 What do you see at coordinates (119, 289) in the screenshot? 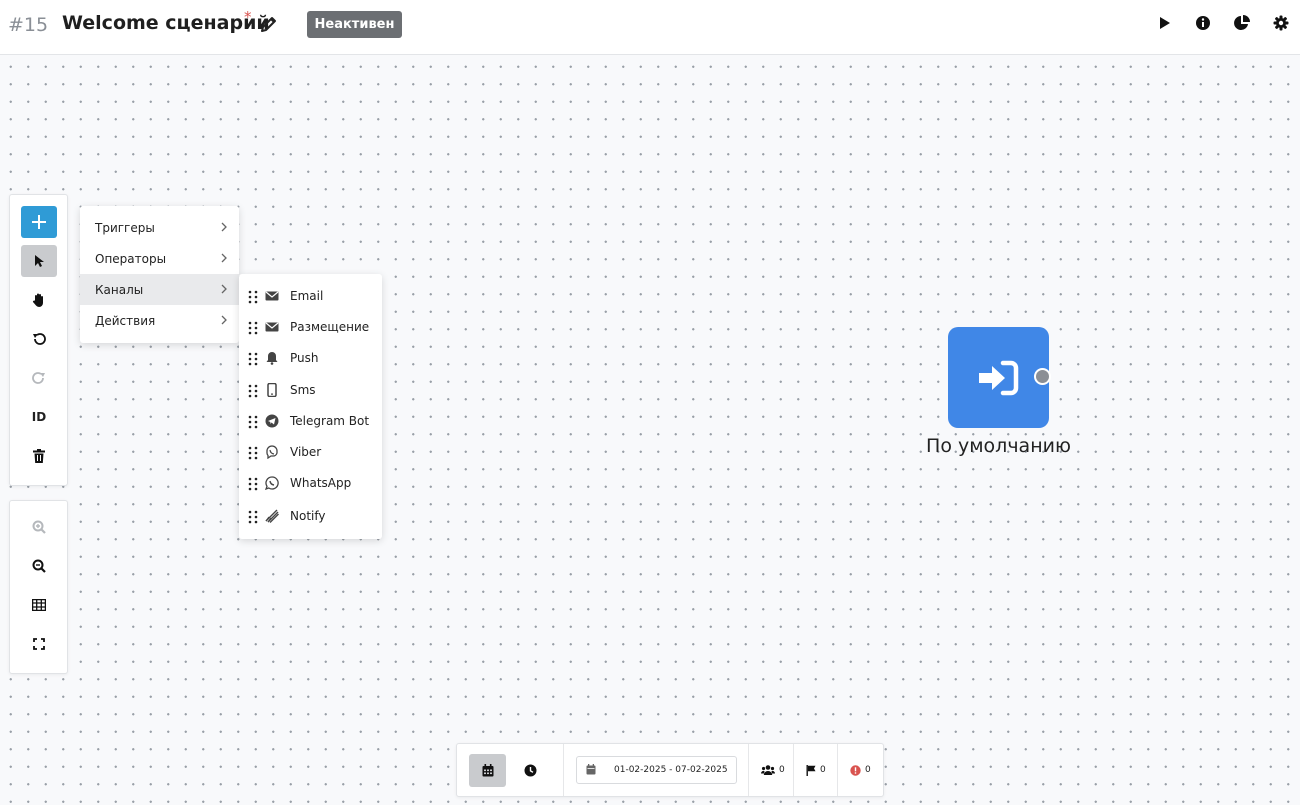
I see `menu-item-label: Каналы` at bounding box center [119, 289].